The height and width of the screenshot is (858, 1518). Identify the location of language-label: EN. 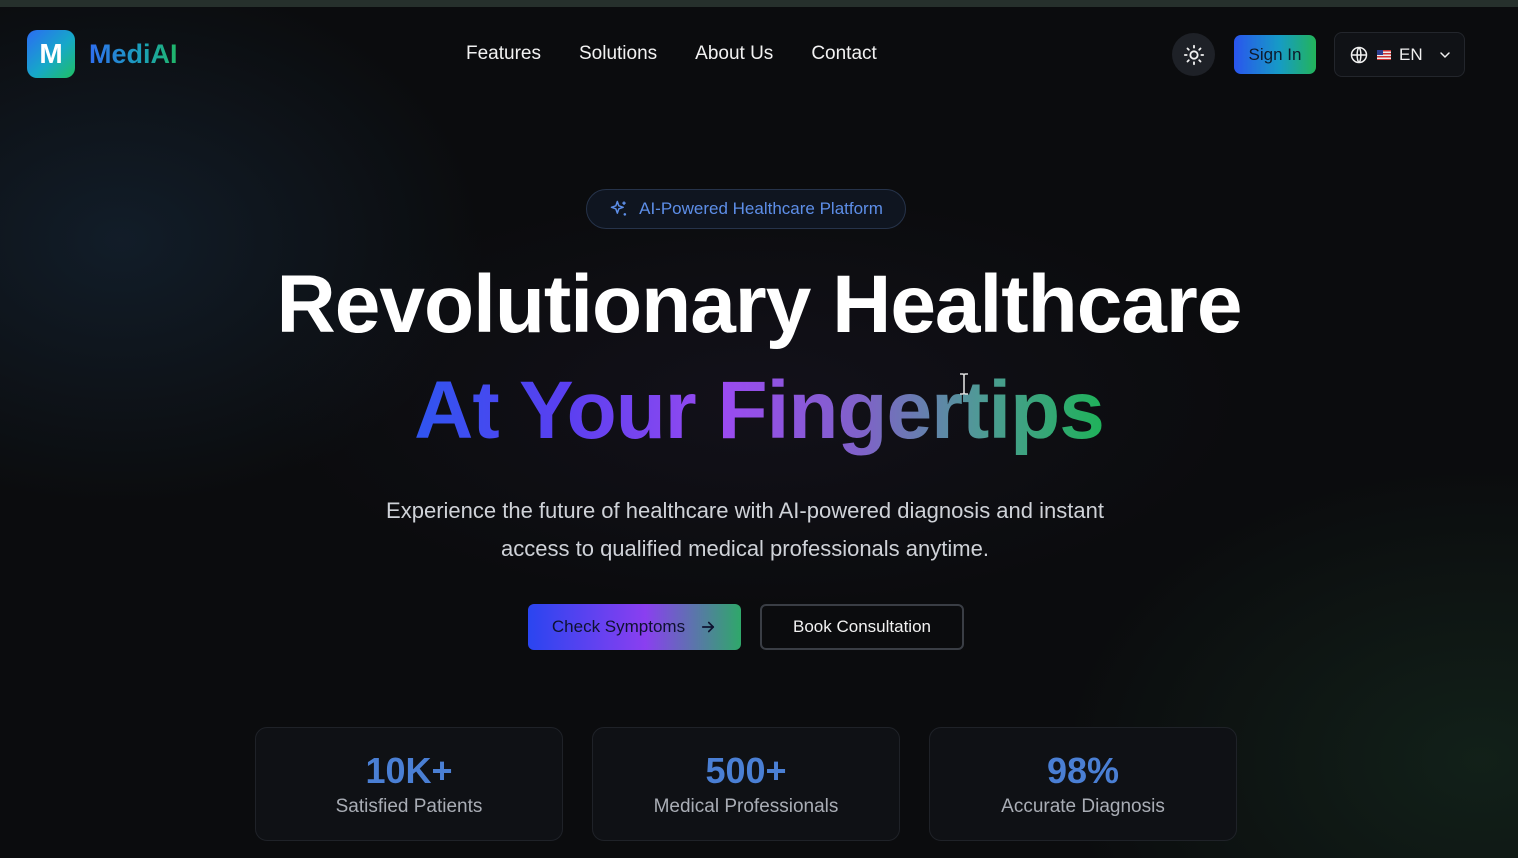
(1411, 54).